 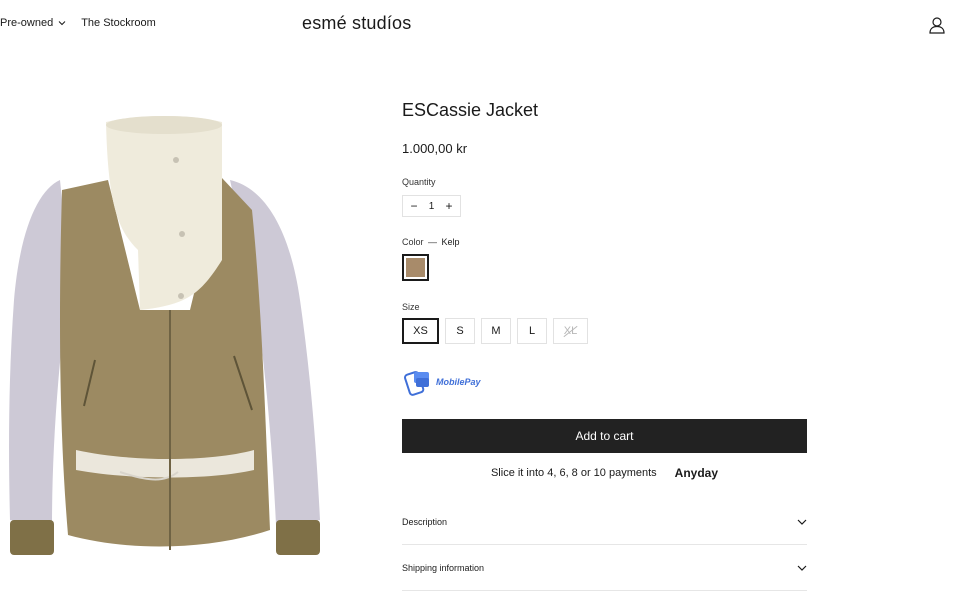 What do you see at coordinates (425, 521) in the screenshot?
I see `accordion-label: Description` at bounding box center [425, 521].